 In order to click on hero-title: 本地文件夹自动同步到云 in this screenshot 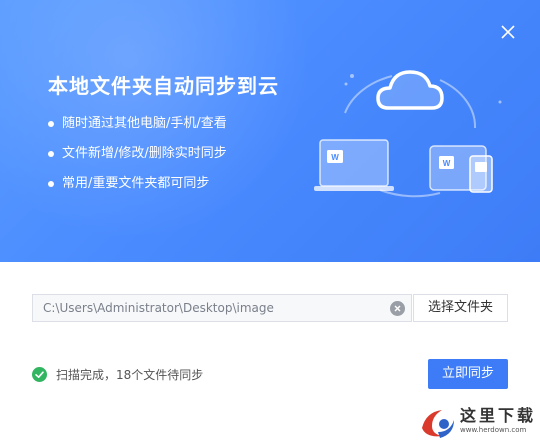, I will do `click(163, 86)`.